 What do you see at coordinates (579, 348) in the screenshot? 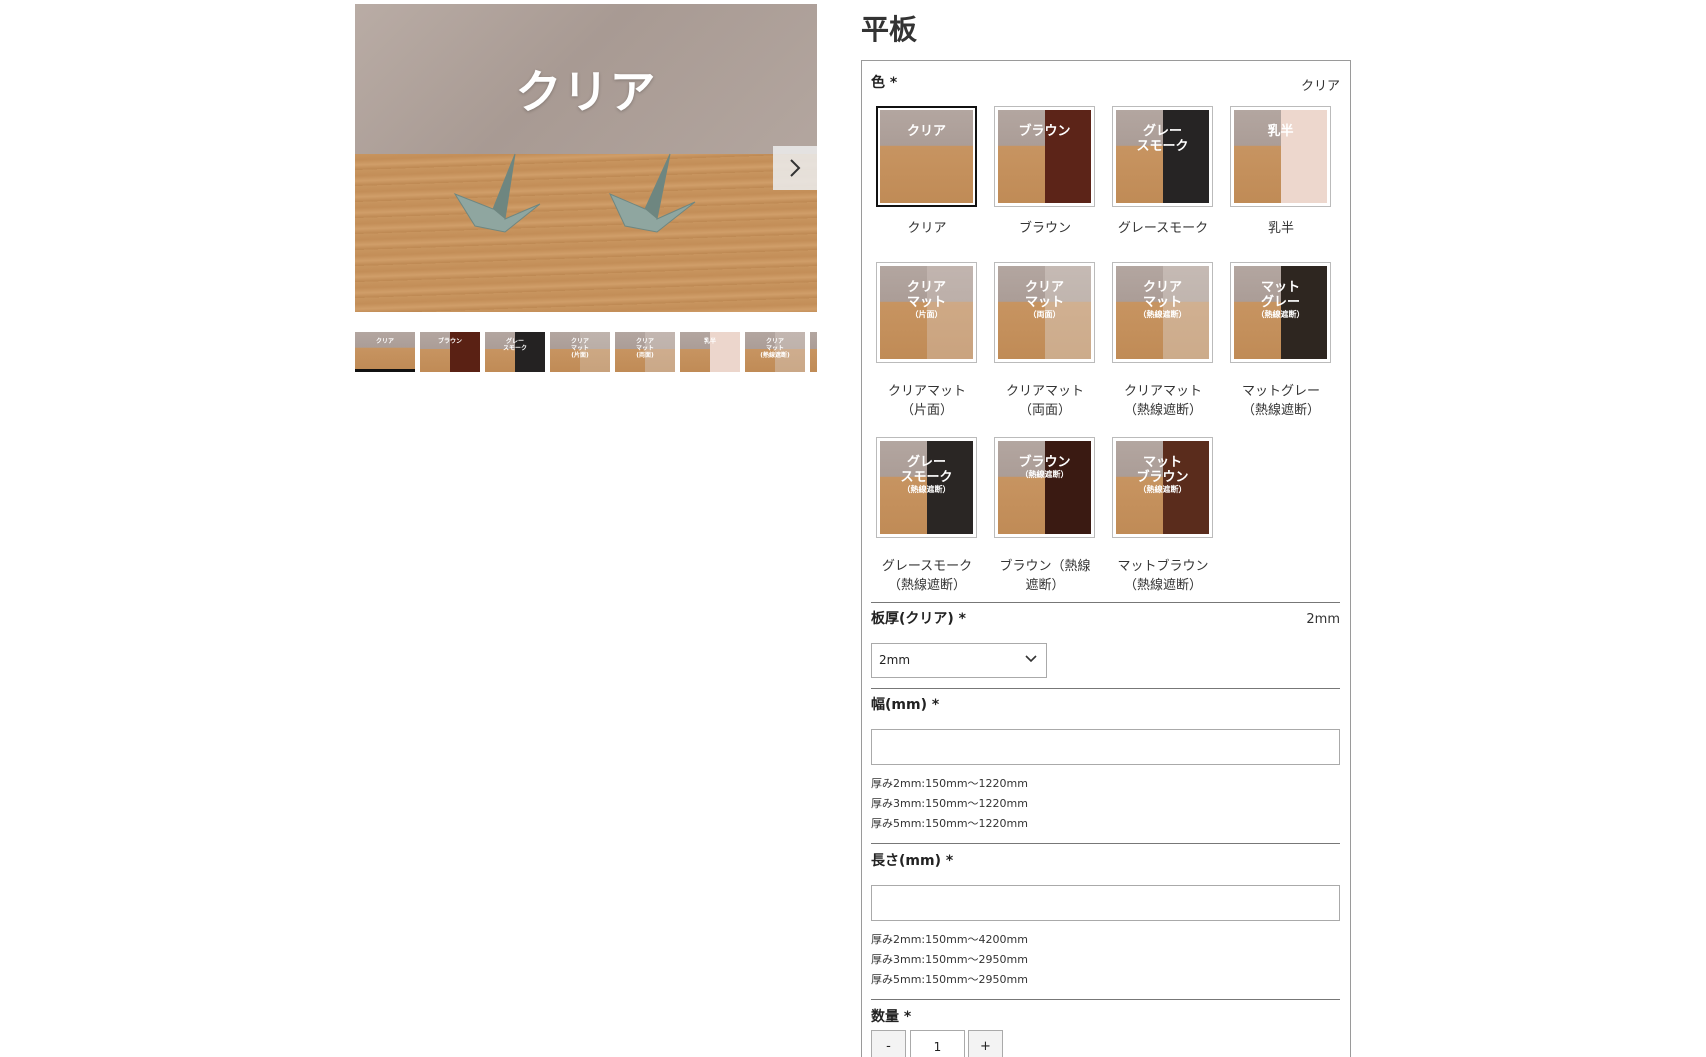
I see `thumbnail-label: クリア マット (片面)` at bounding box center [579, 348].